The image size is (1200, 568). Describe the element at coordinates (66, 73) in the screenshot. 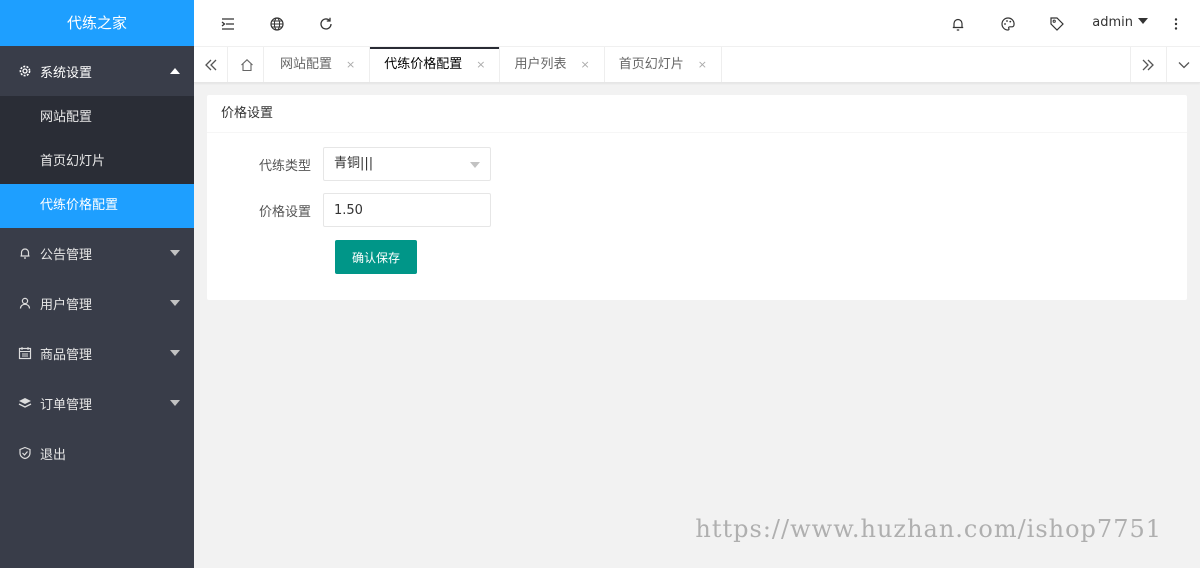

I see `sidebar-group-label: 系统设置` at that location.